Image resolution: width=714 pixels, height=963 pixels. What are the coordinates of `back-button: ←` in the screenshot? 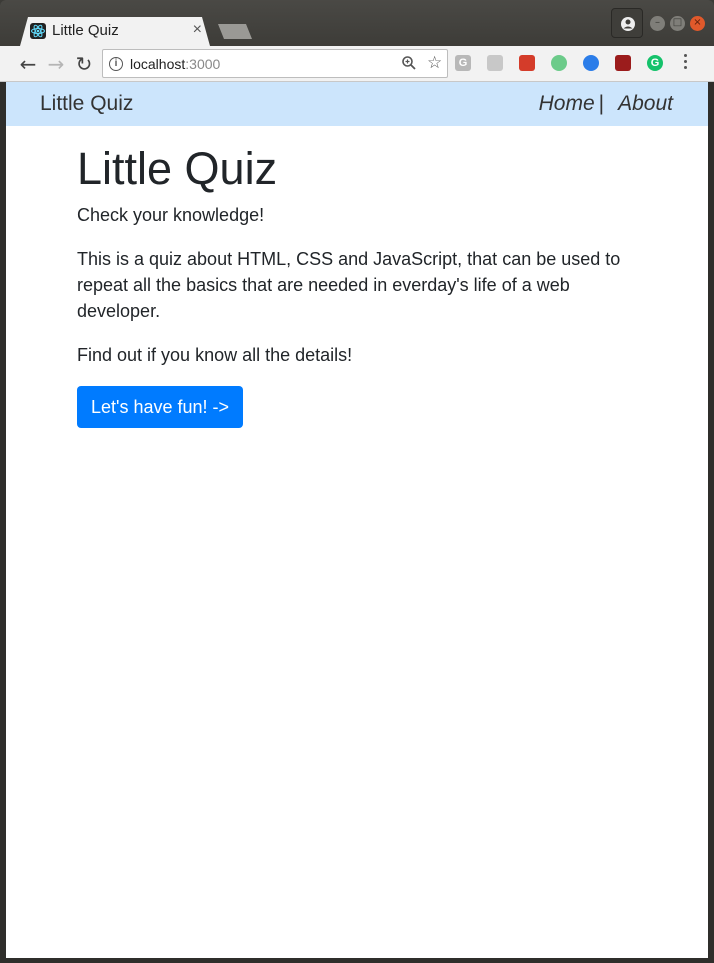 It's located at (28, 64).